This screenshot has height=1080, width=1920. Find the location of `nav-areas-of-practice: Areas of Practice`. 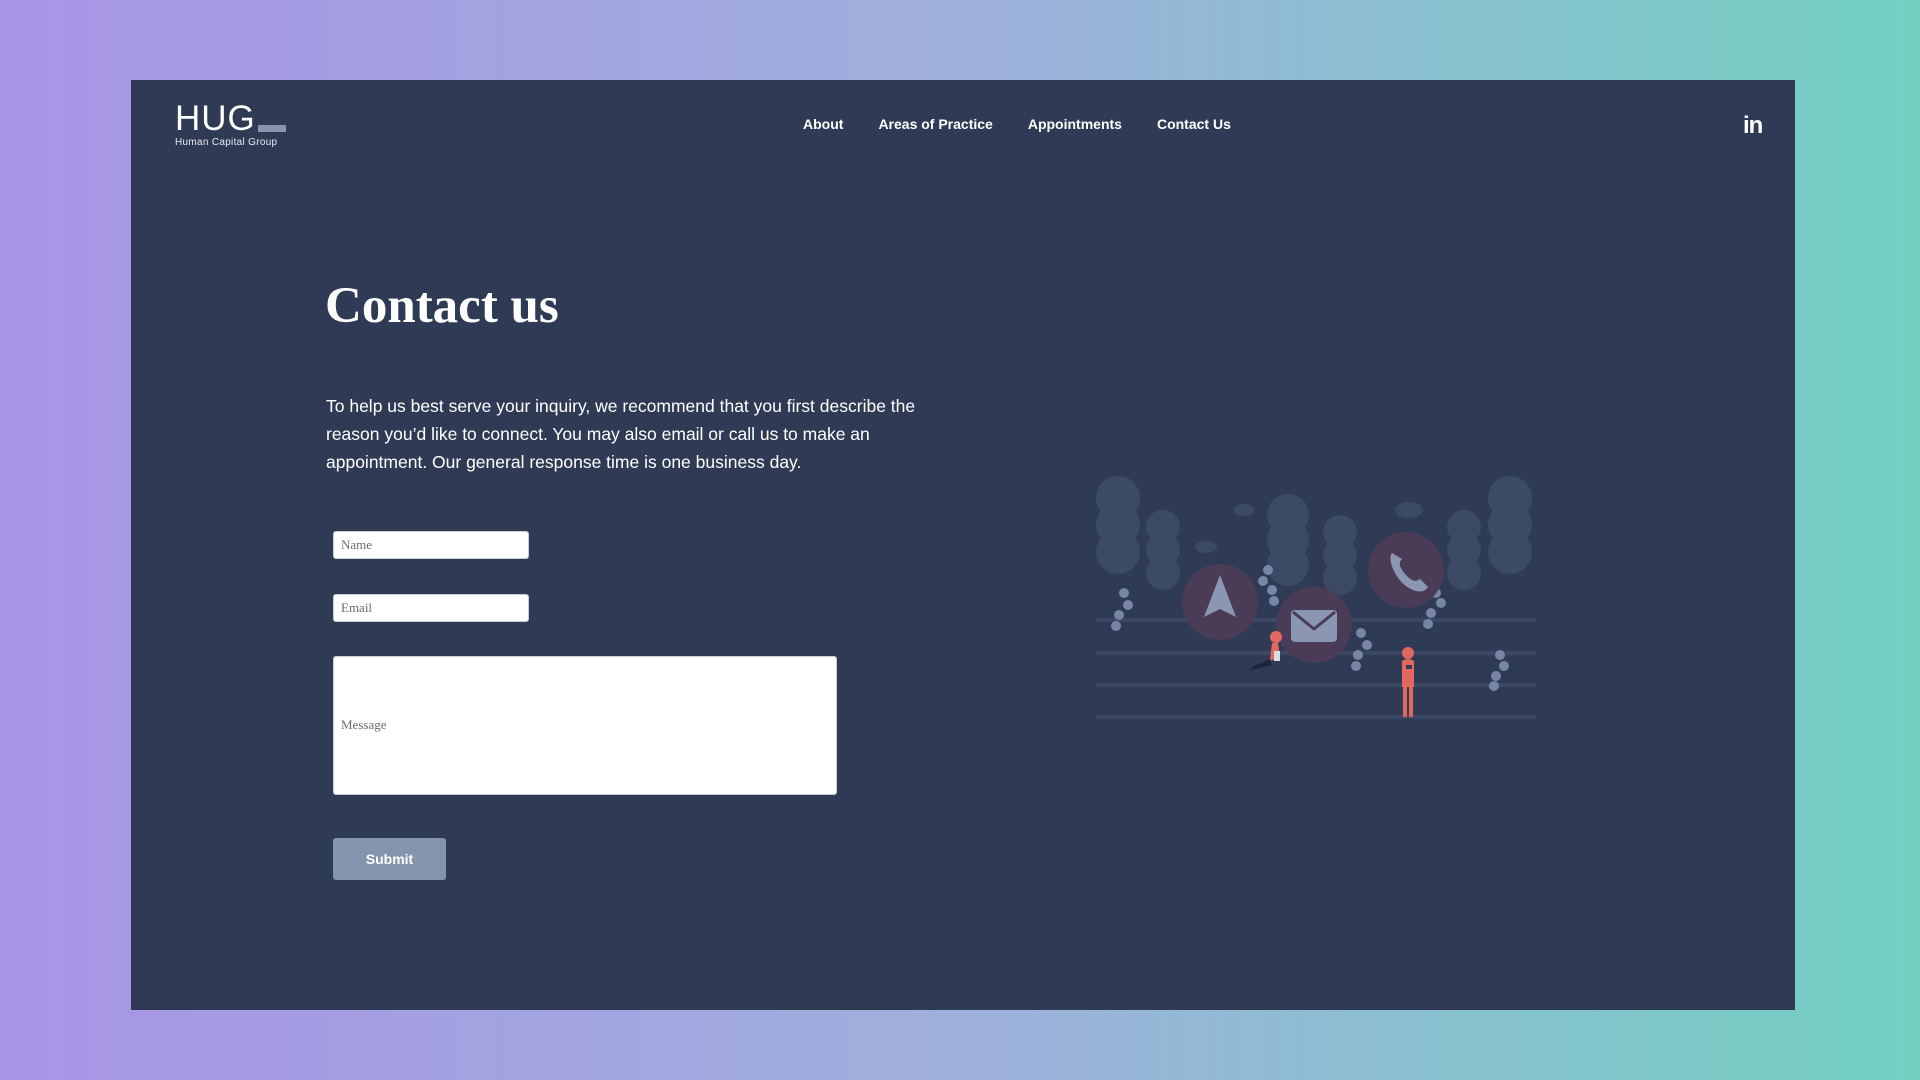

nav-areas-of-practice: Areas of Practice is located at coordinates (935, 124).